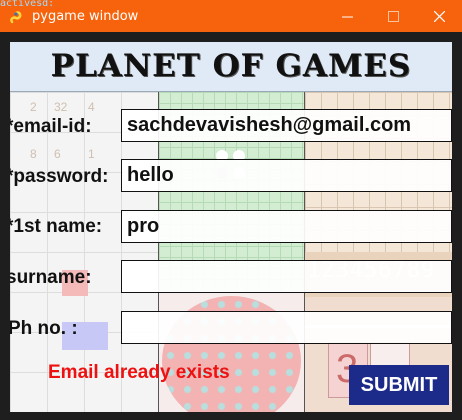 The width and height of the screenshot is (462, 420). Describe the element at coordinates (91, 154) in the screenshot. I see `background-number: 1` at that location.